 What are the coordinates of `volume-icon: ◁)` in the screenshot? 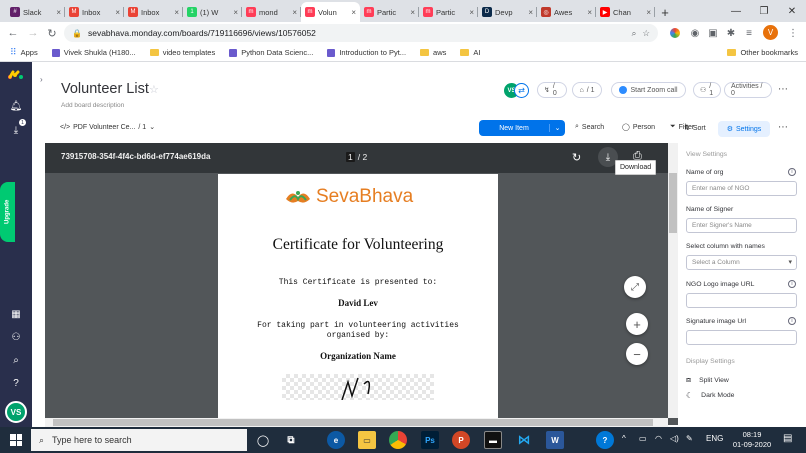 It's located at (674, 438).